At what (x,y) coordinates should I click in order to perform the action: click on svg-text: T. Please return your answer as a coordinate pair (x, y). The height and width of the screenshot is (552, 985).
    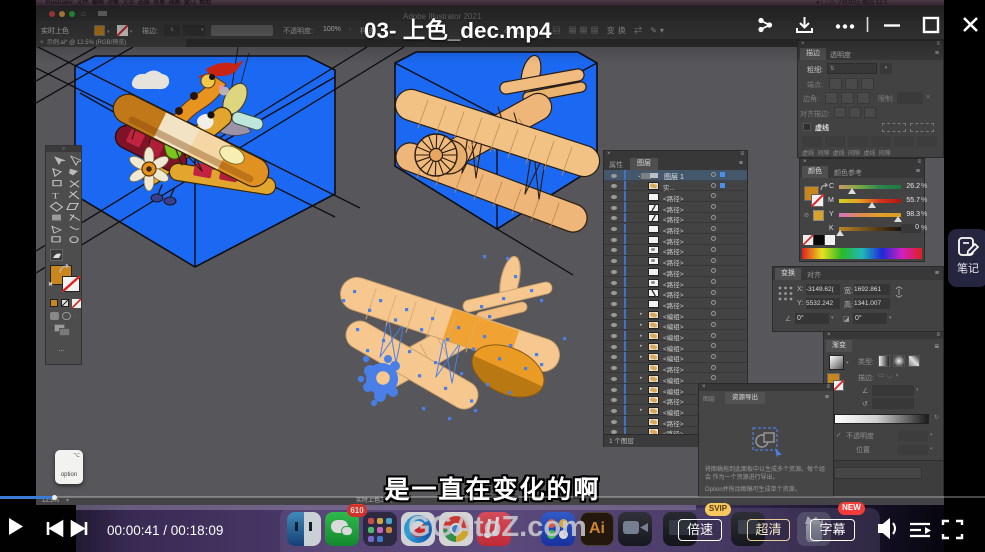
    Looking at the image, I should click on (55, 196).